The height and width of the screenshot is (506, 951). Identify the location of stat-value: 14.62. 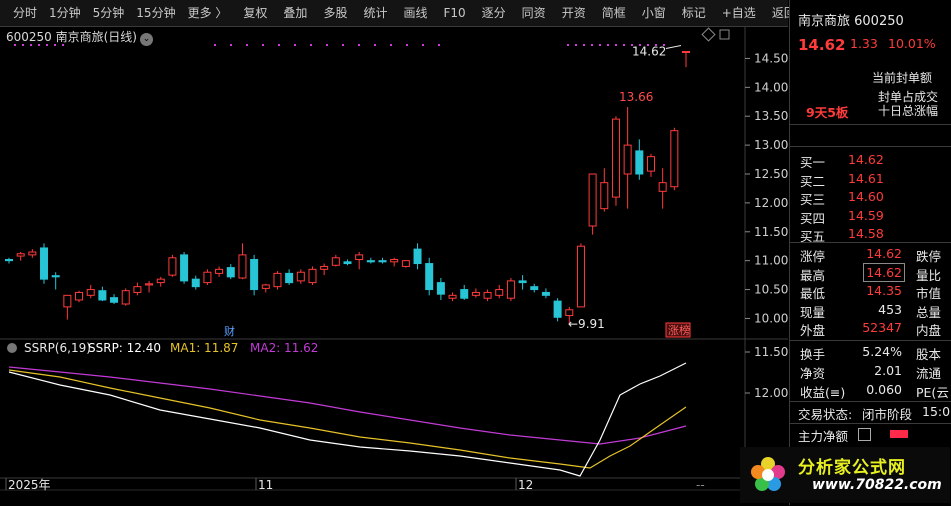
(884, 253).